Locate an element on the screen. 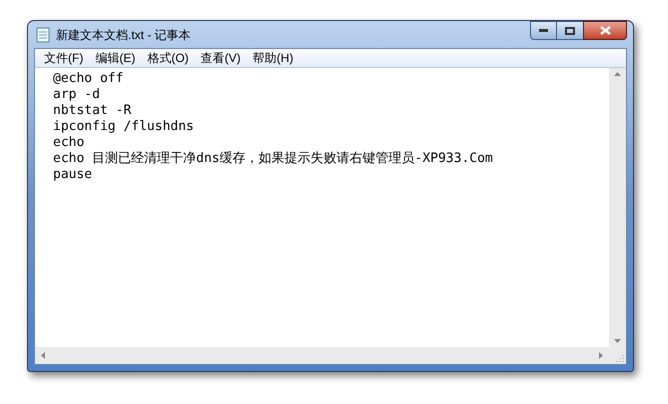 The image size is (668, 404). menu-item: 格式(O) is located at coordinates (168, 58).